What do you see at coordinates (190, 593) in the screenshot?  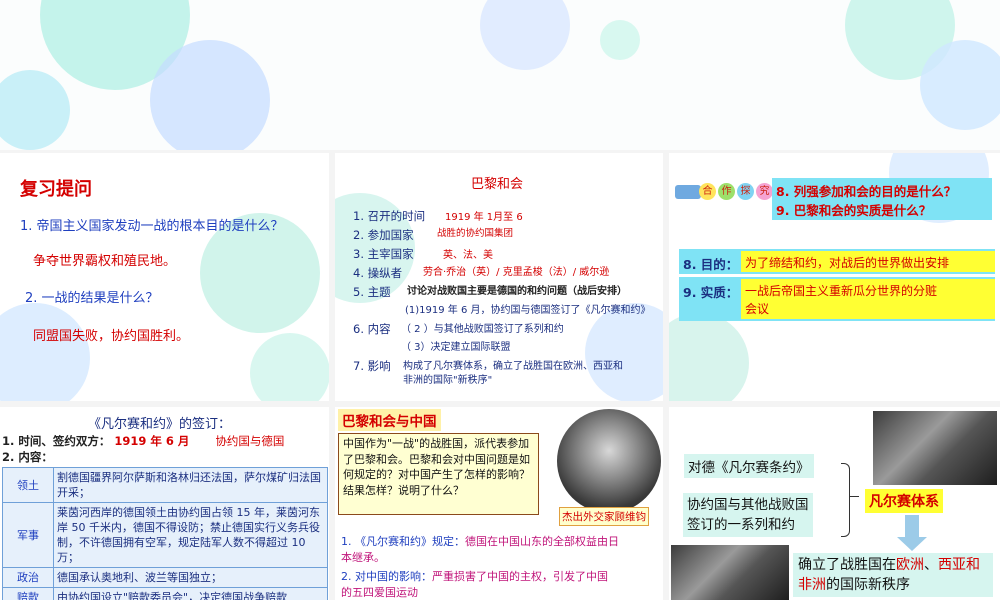 I see `treaty-value: 由协约国设立"赔款委员会"，决定德国战争赔款` at bounding box center [190, 593].